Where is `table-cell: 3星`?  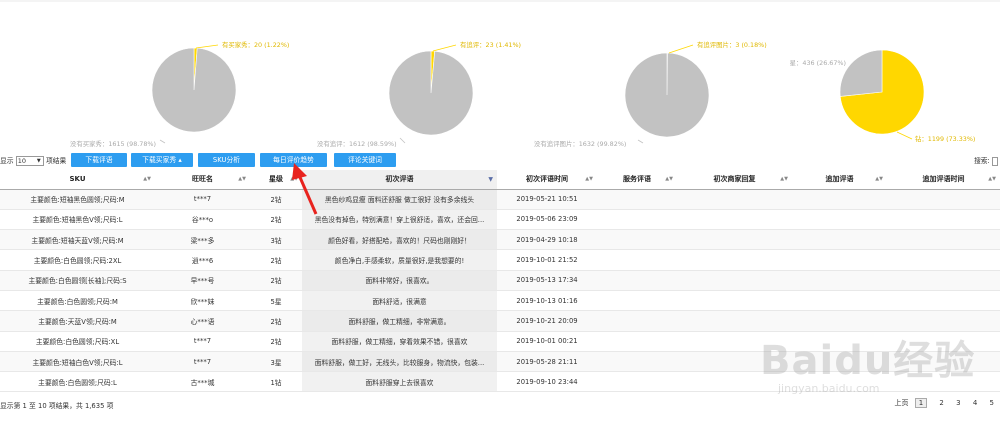
table-cell: 3星 is located at coordinates (276, 362).